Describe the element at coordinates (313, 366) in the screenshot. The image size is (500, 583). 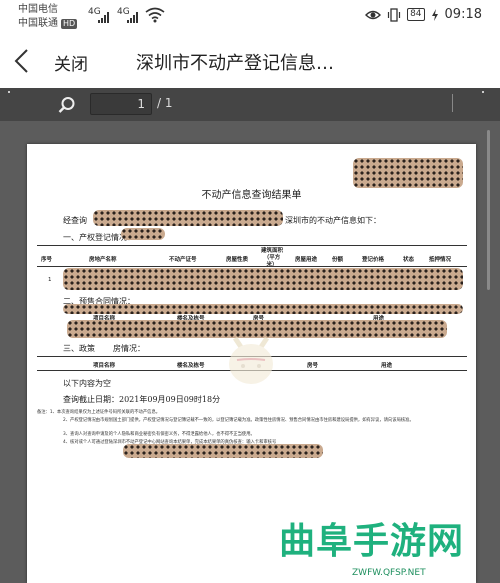
I see `t3-col-room: 房号` at that location.